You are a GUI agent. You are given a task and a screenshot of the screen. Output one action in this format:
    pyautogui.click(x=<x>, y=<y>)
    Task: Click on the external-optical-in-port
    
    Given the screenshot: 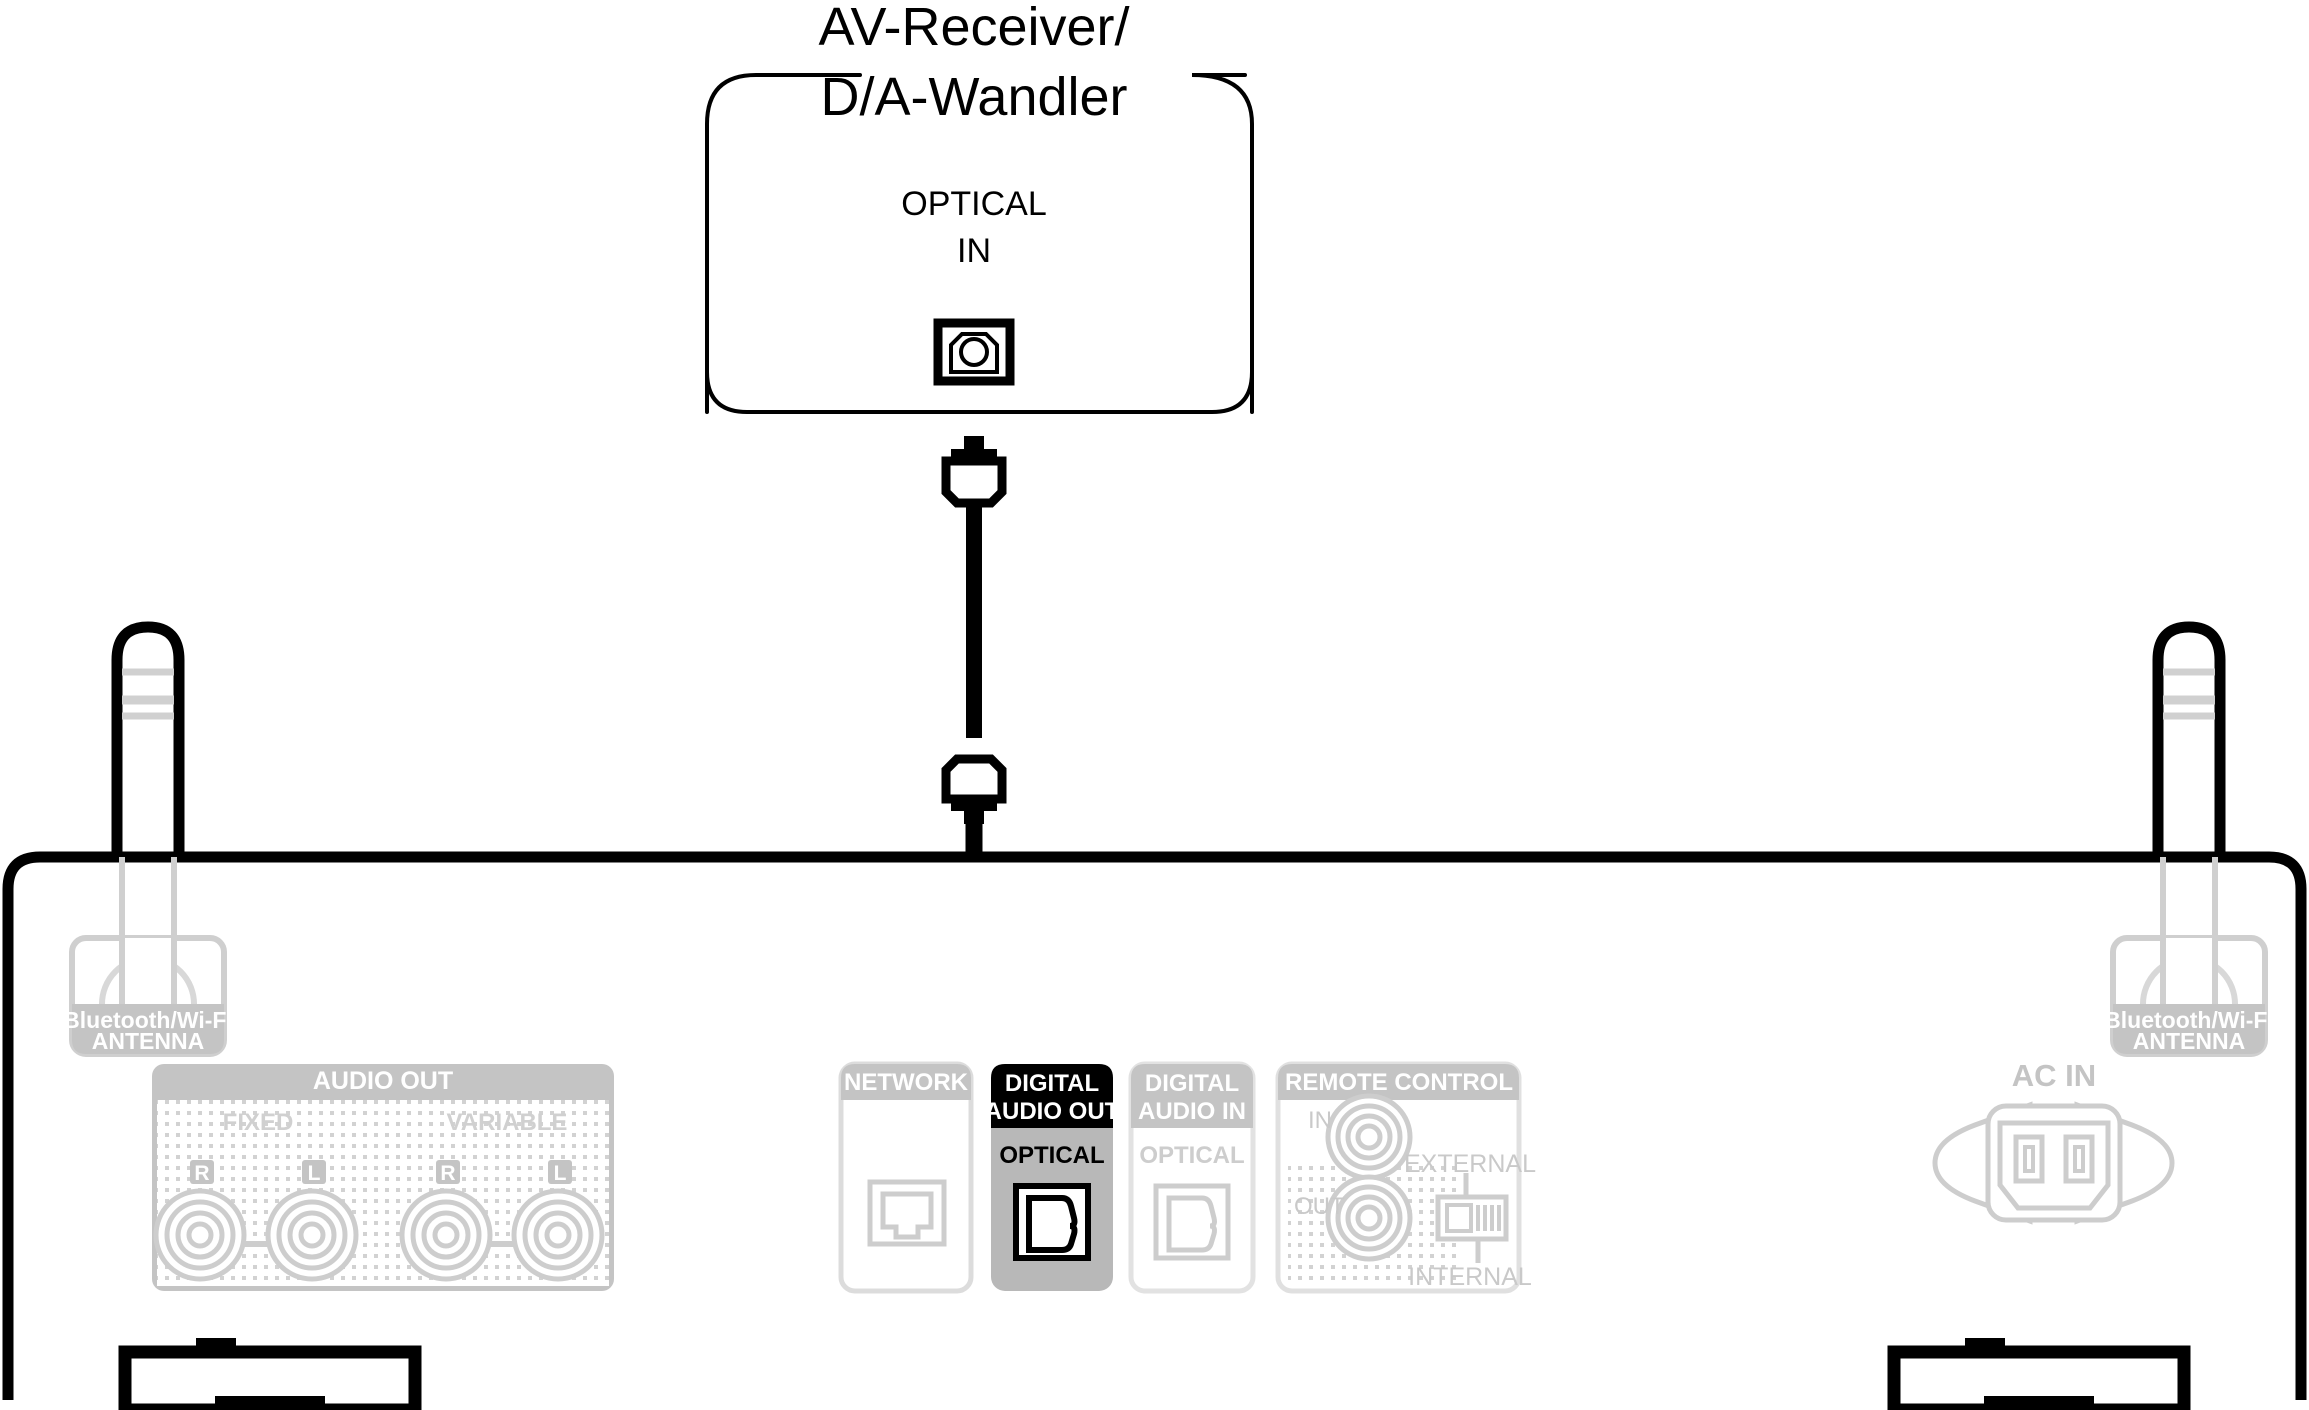 What is the action you would take?
    pyautogui.click(x=974, y=352)
    